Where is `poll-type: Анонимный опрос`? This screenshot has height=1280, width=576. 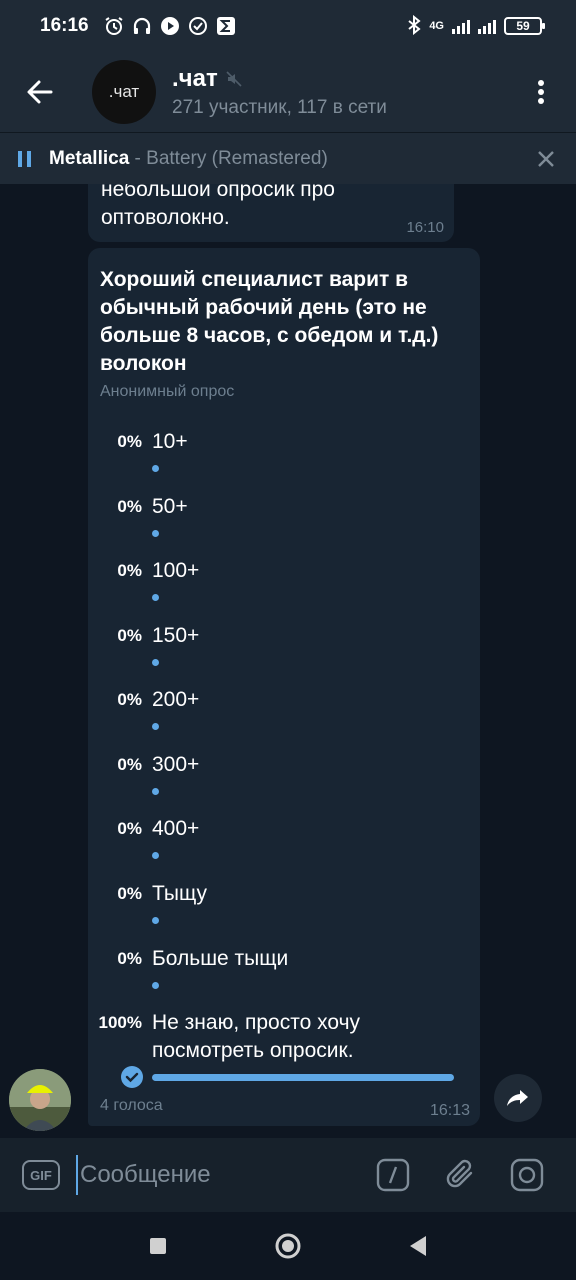
poll-type: Анонимный опрос is located at coordinates (167, 391).